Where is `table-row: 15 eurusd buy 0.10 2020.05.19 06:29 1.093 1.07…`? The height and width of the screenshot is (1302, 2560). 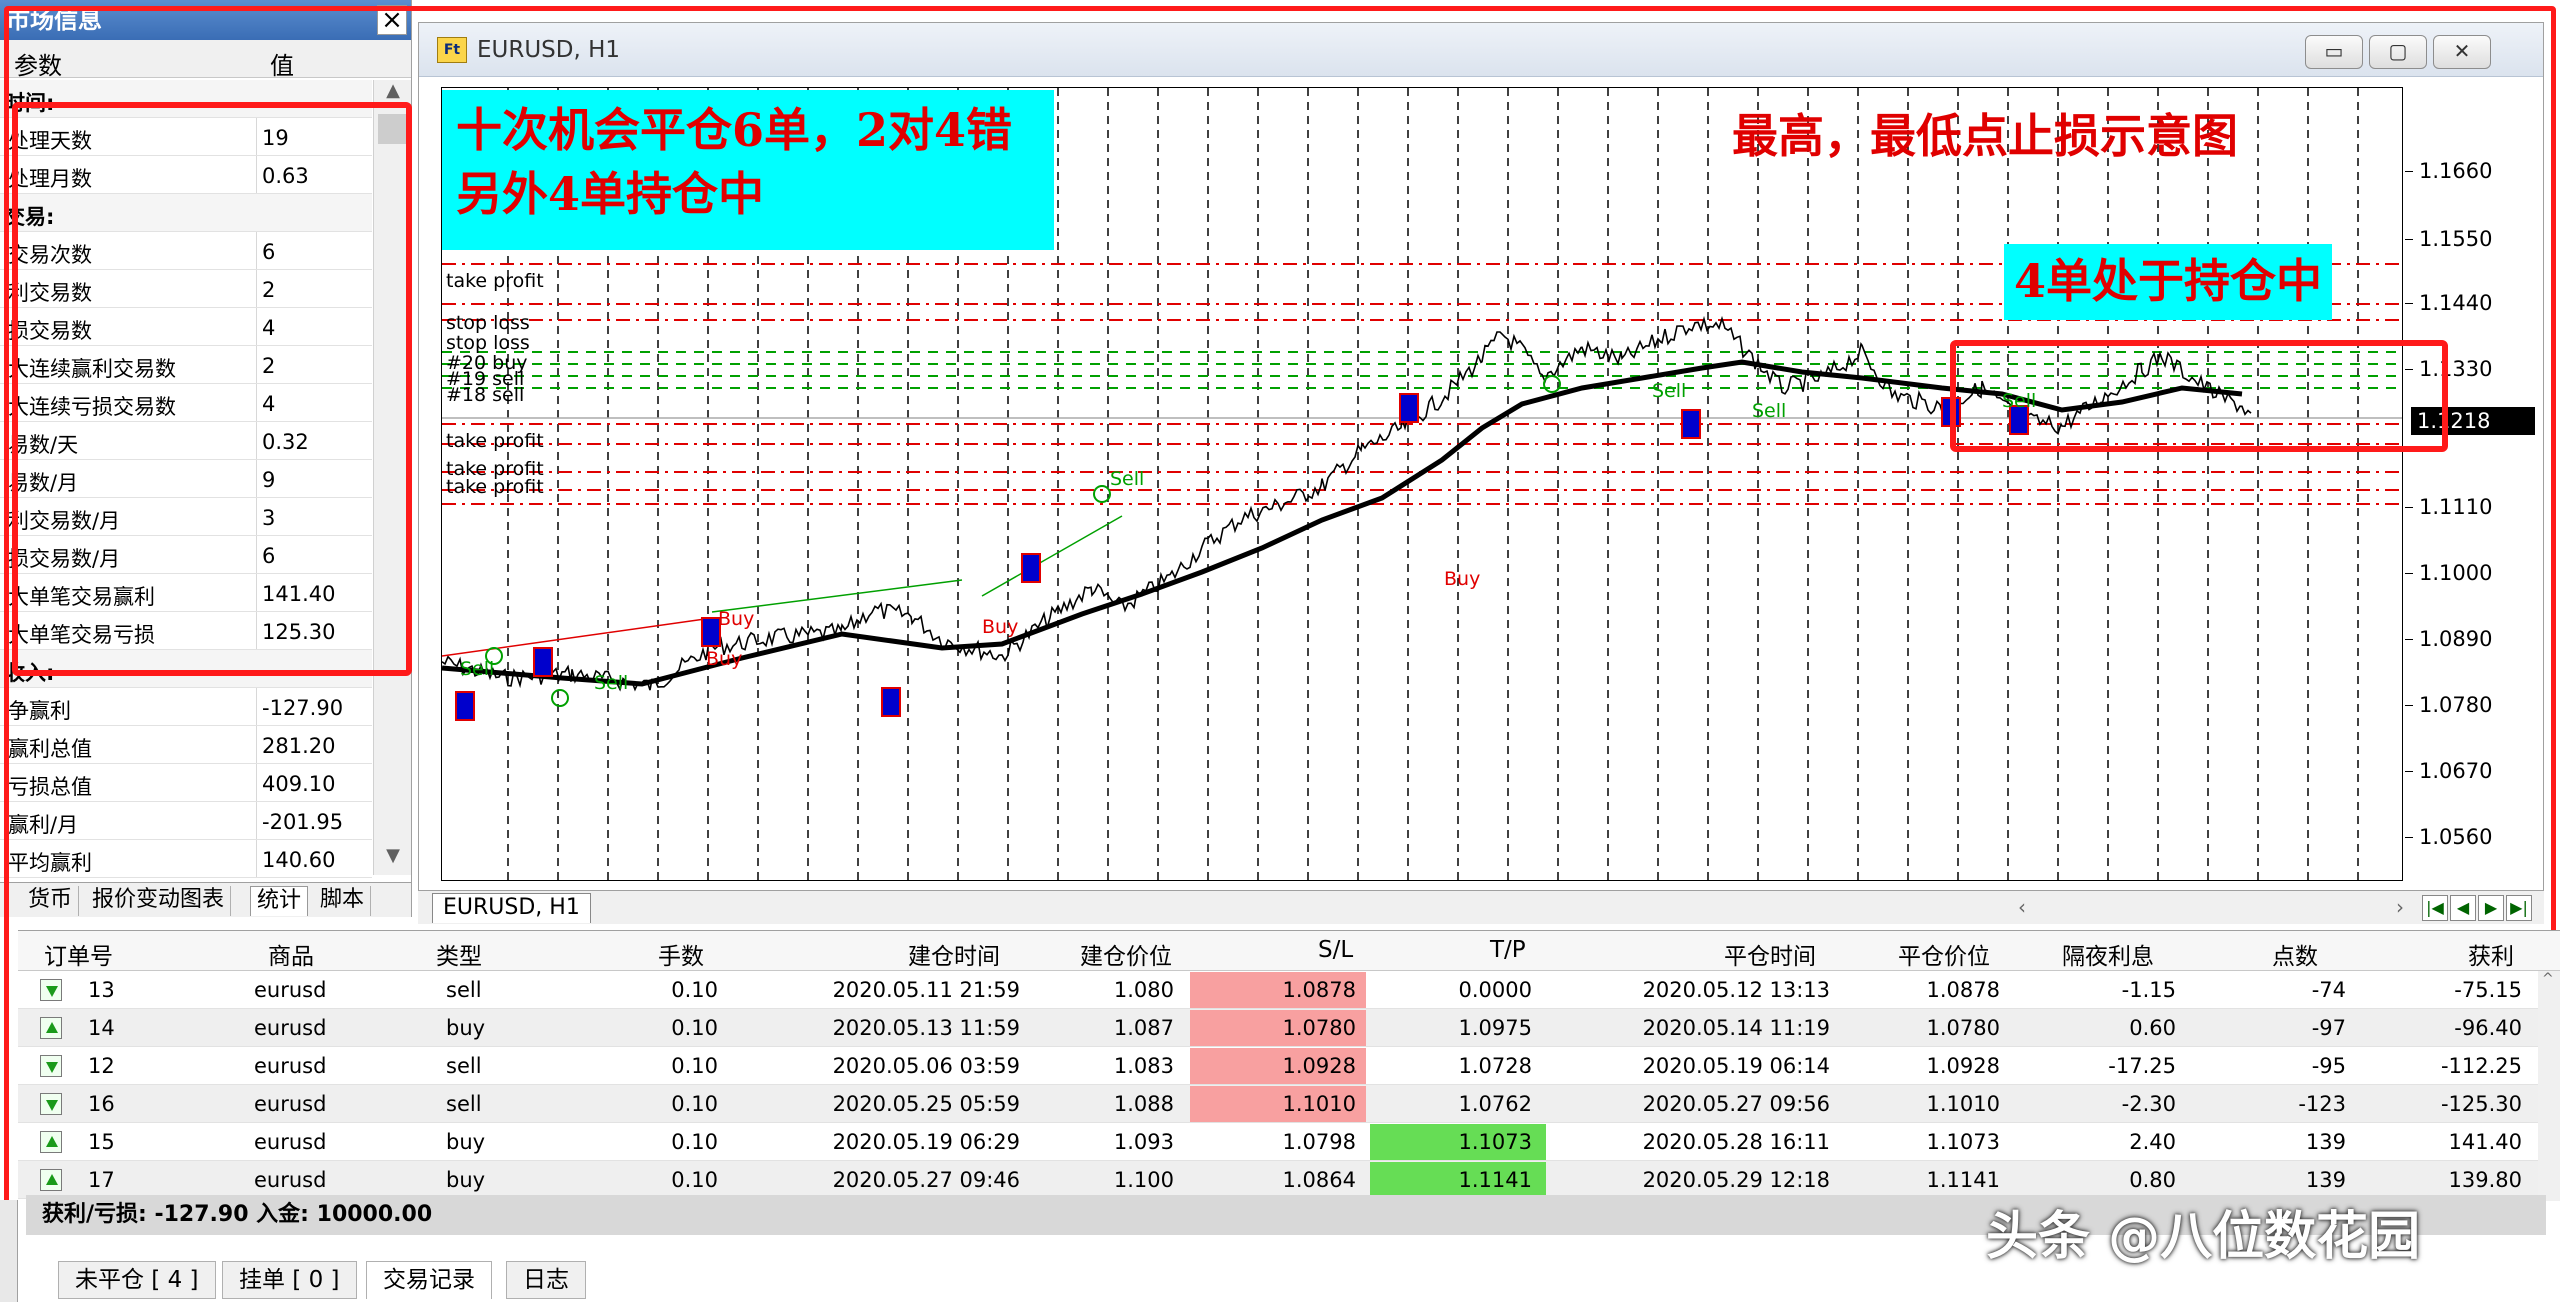
table-row: 15 eurusd buy 0.10 2020.05.19 06:29 1.093 1.07… is located at coordinates (1278, 1142).